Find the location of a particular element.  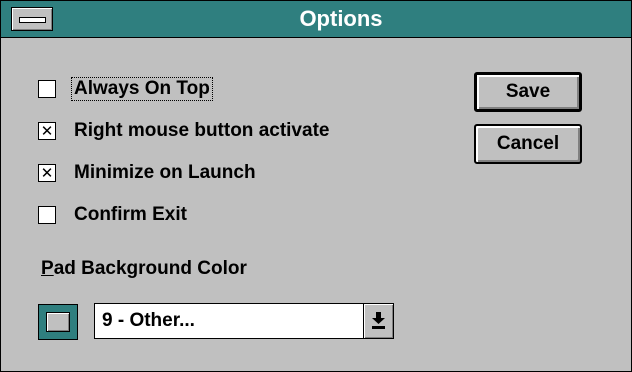

color-swatch-button is located at coordinates (58, 322).